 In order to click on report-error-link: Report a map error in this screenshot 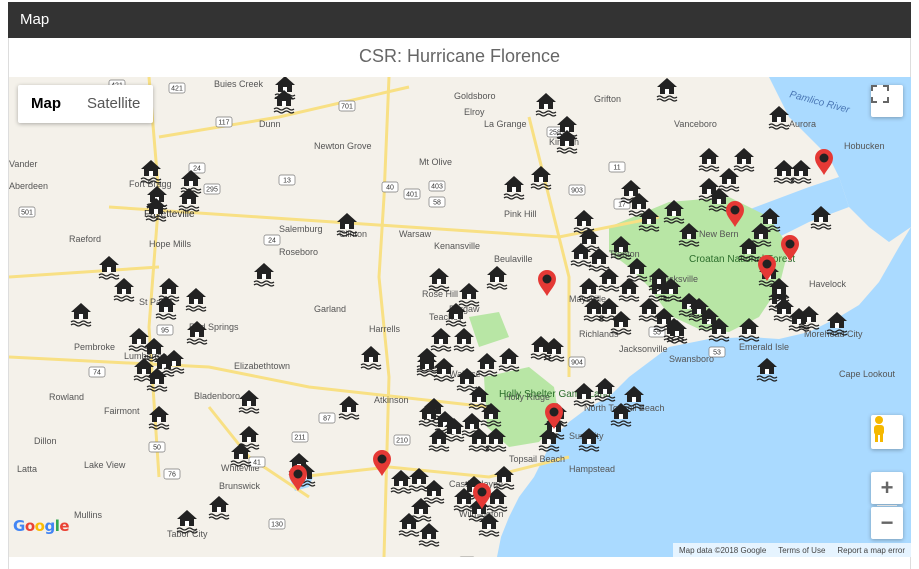, I will do `click(871, 550)`.